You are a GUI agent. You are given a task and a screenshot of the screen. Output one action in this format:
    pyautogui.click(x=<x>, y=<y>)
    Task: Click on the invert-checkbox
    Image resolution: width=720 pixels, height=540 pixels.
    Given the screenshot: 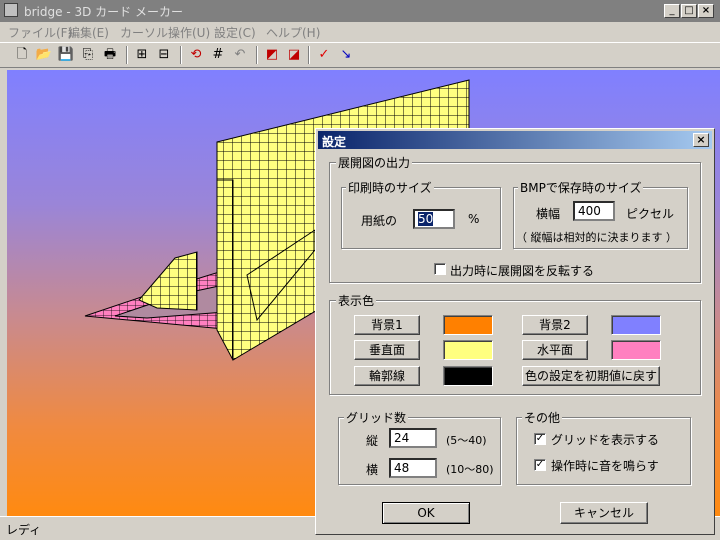 What is the action you would take?
    pyautogui.click(x=440, y=269)
    